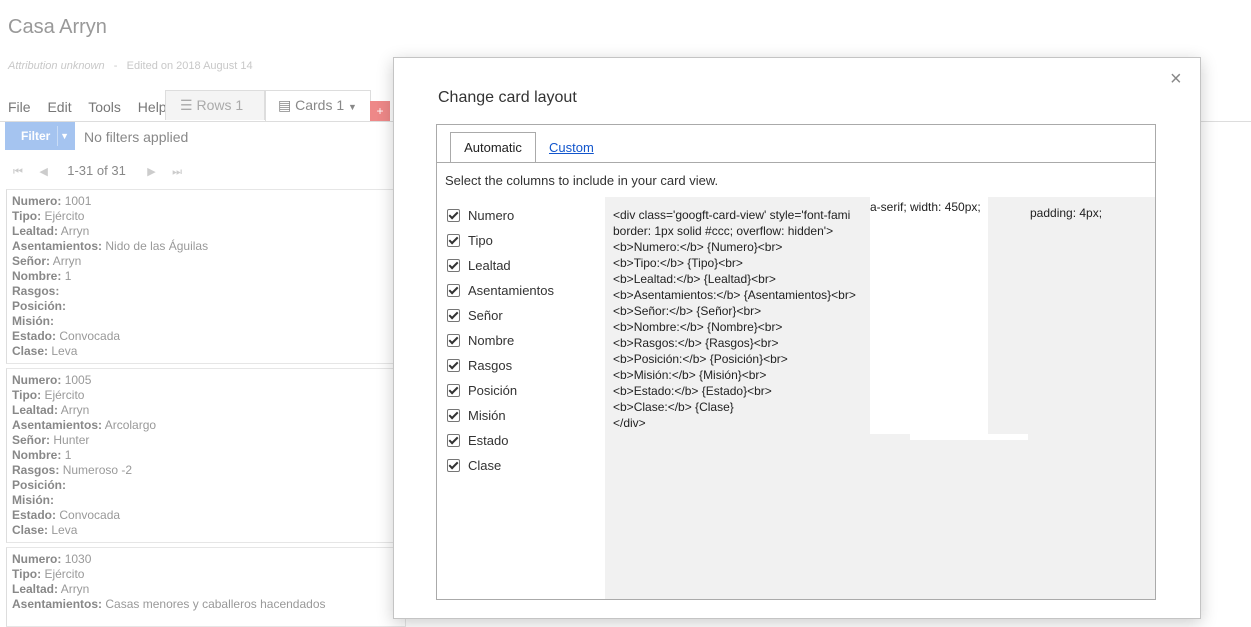 The height and width of the screenshot is (627, 1251). Describe the element at coordinates (208, 380) in the screenshot. I see `card-field: Numero: 1005` at that location.